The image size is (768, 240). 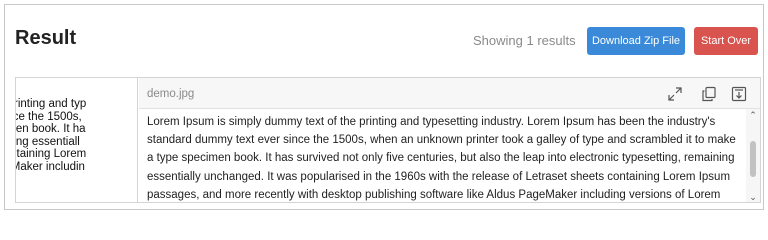 What do you see at coordinates (51, 154) in the screenshot?
I see `thumbnail-line: containing Lorem` at bounding box center [51, 154].